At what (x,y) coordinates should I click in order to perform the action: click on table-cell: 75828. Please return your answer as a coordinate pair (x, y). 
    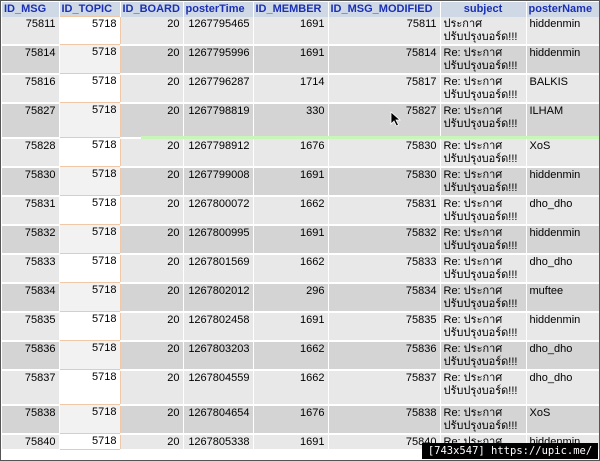
    Looking at the image, I should click on (31, 152).